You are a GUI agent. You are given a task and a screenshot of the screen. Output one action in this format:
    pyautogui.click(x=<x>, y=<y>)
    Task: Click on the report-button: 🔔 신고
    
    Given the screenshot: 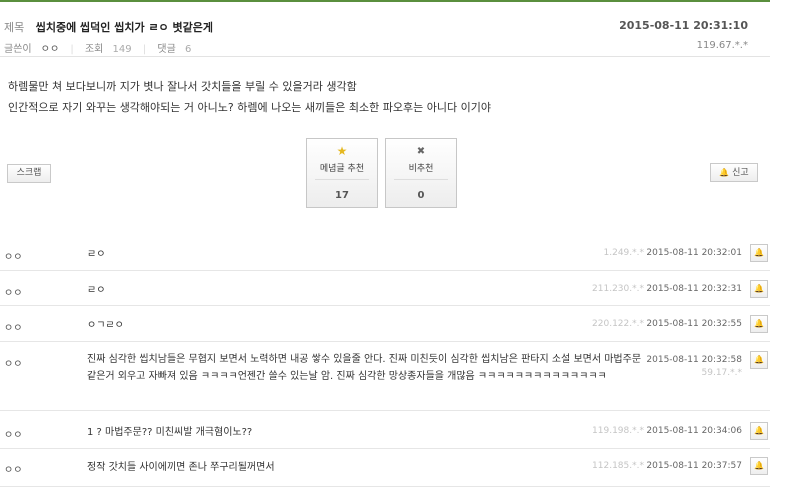 What is the action you would take?
    pyautogui.click(x=734, y=172)
    